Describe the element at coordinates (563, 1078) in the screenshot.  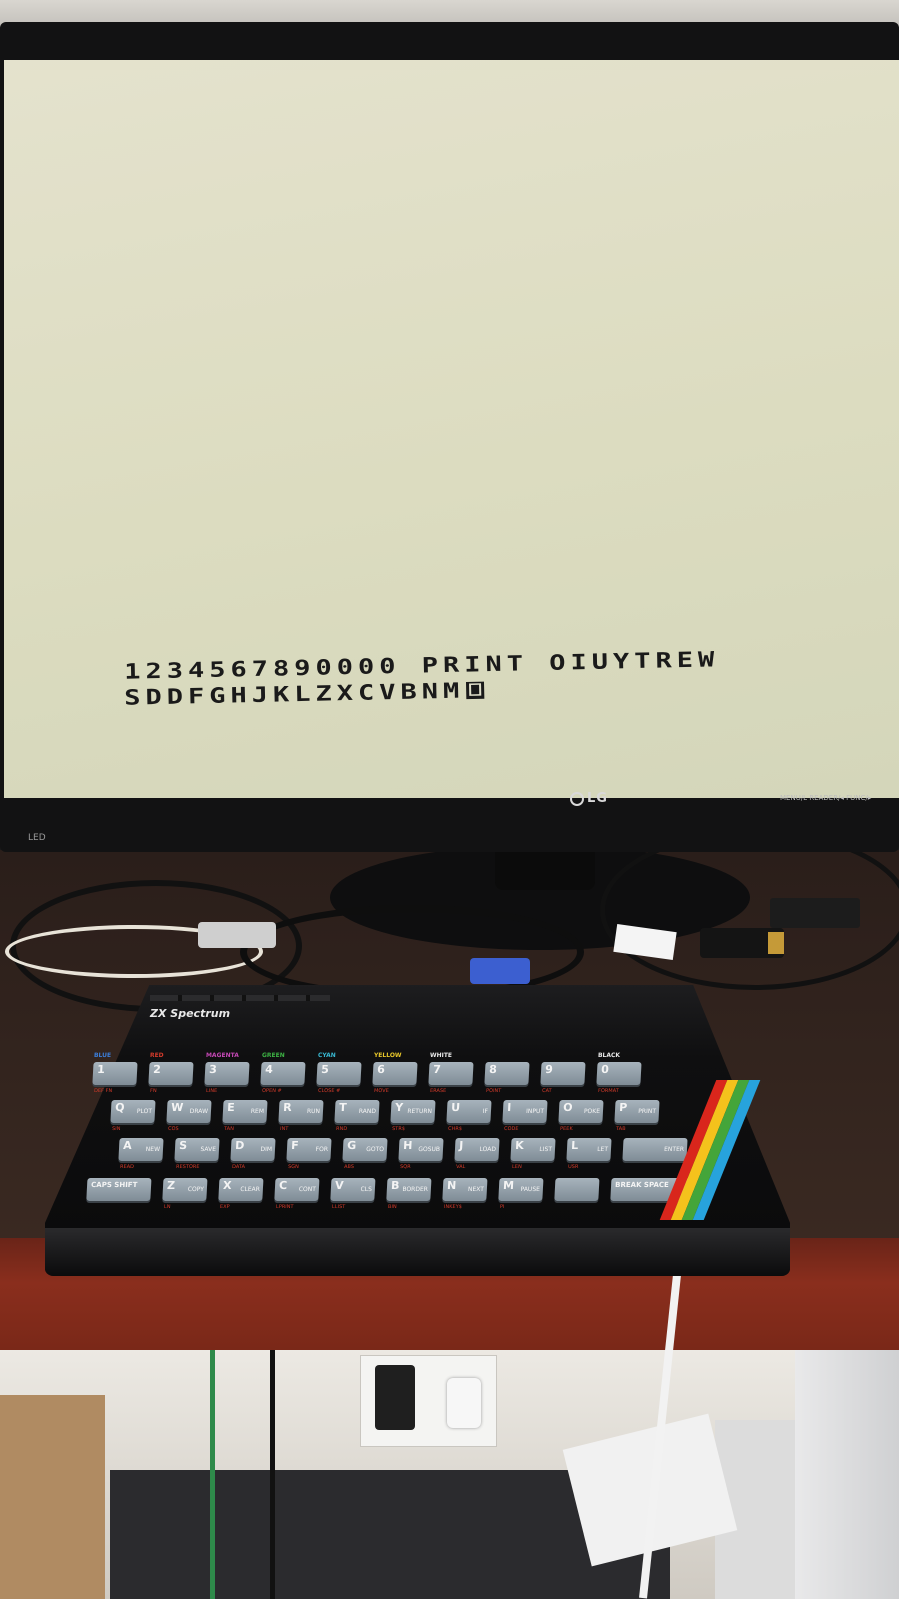
I see `key-9: 9 CAT` at that location.